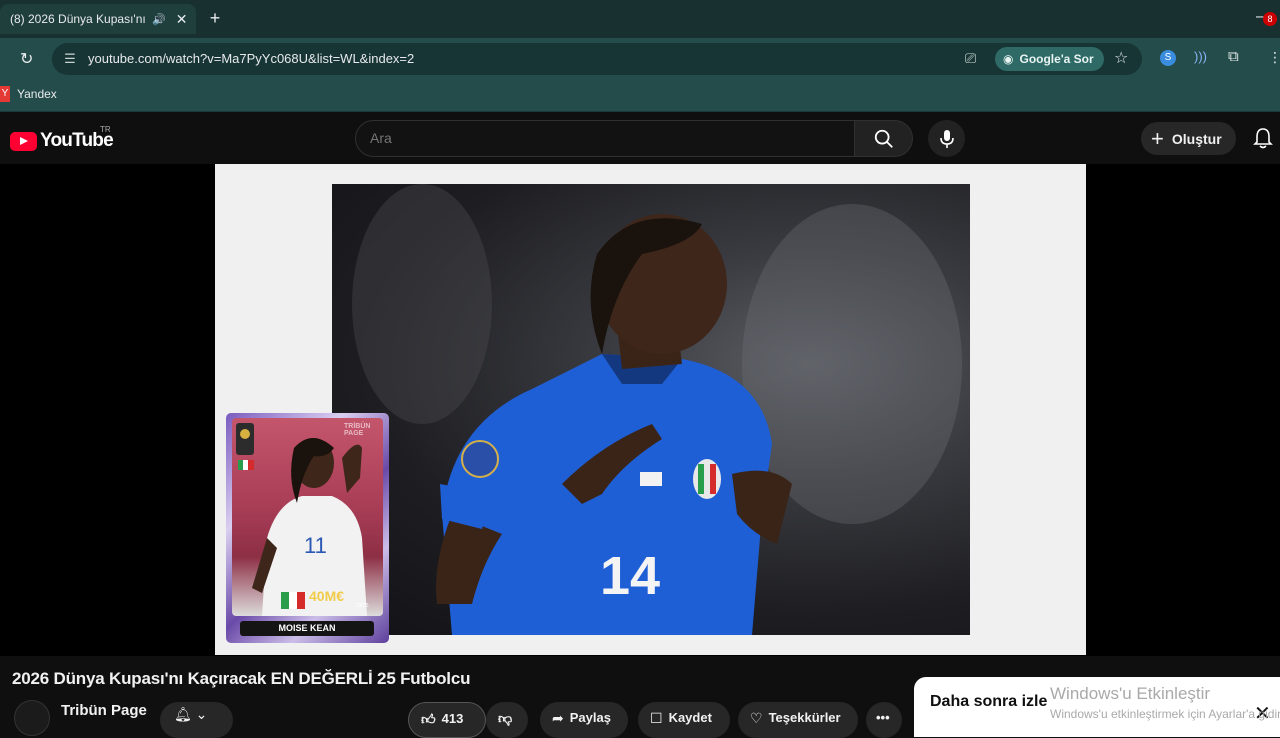  What do you see at coordinates (1270, 19) in the screenshot?
I see `notification-count-badge: 8` at bounding box center [1270, 19].